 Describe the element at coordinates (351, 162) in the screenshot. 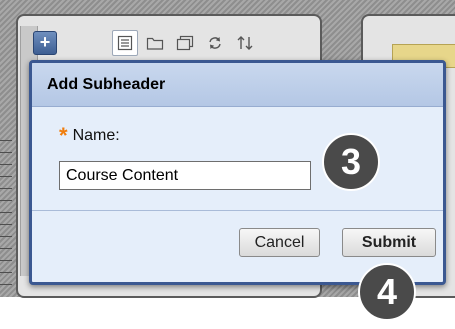

I see `step-badge-three: 3` at that location.